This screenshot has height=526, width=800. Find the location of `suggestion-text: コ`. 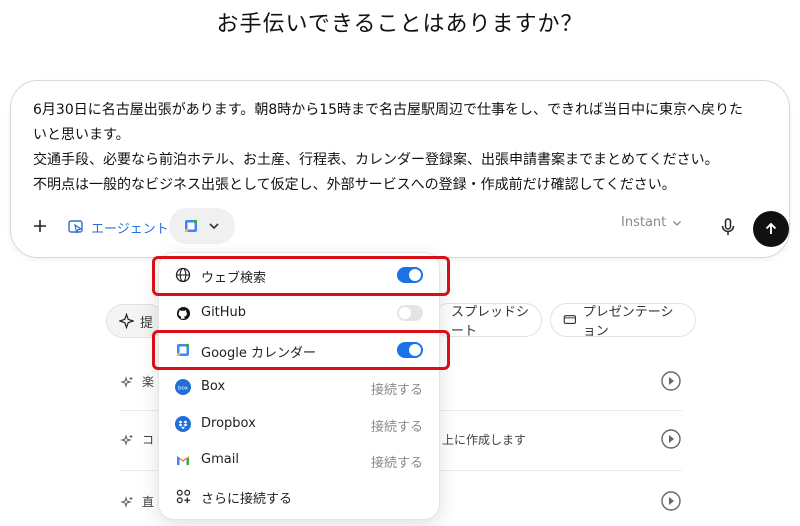

suggestion-text: コ is located at coordinates (148, 440).